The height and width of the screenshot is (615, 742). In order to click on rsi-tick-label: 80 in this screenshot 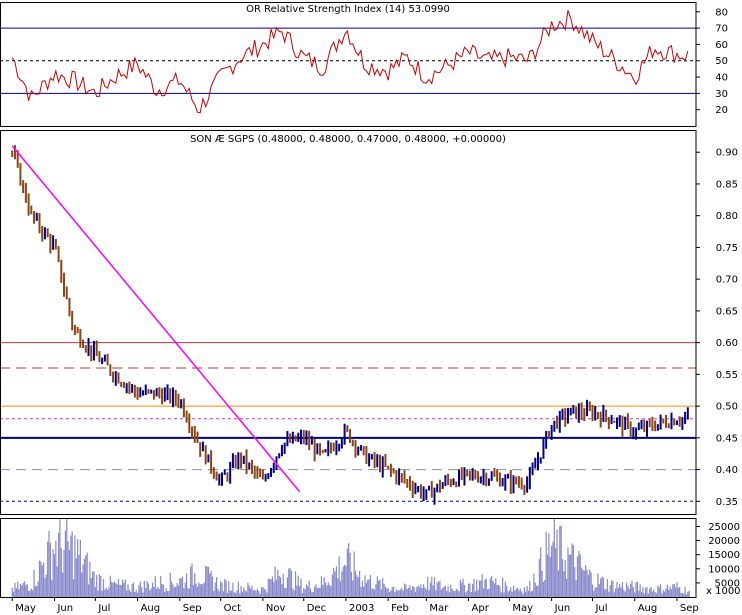, I will do `click(721, 12)`.